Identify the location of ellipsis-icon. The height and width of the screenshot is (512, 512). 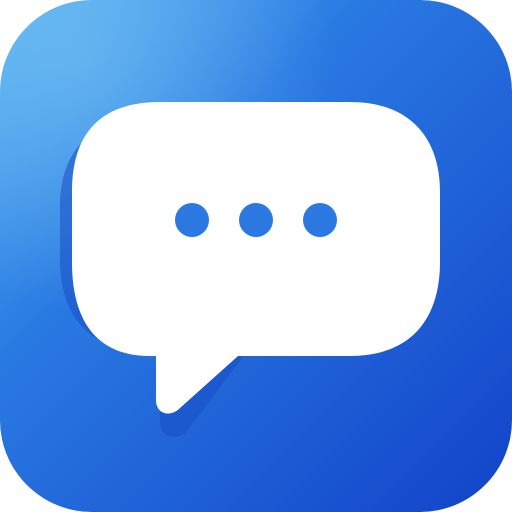
(256, 220).